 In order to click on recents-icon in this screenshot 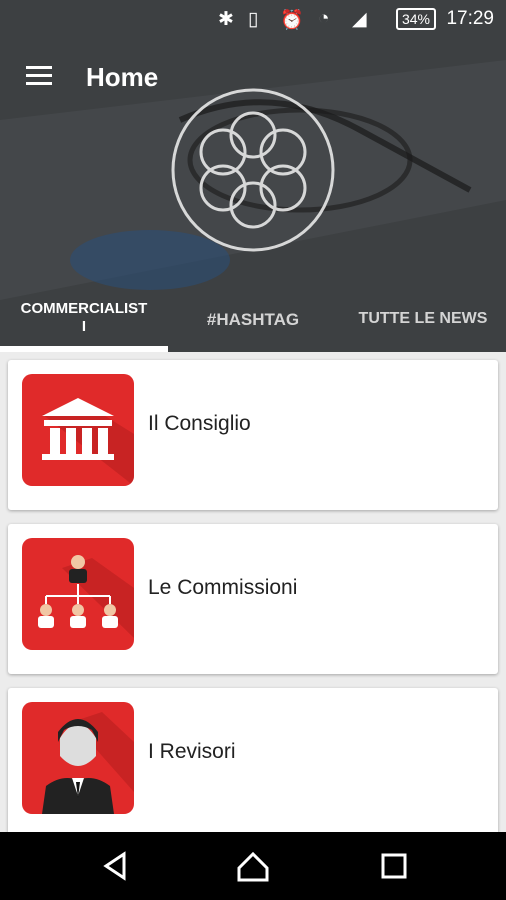, I will do `click(394, 866)`.